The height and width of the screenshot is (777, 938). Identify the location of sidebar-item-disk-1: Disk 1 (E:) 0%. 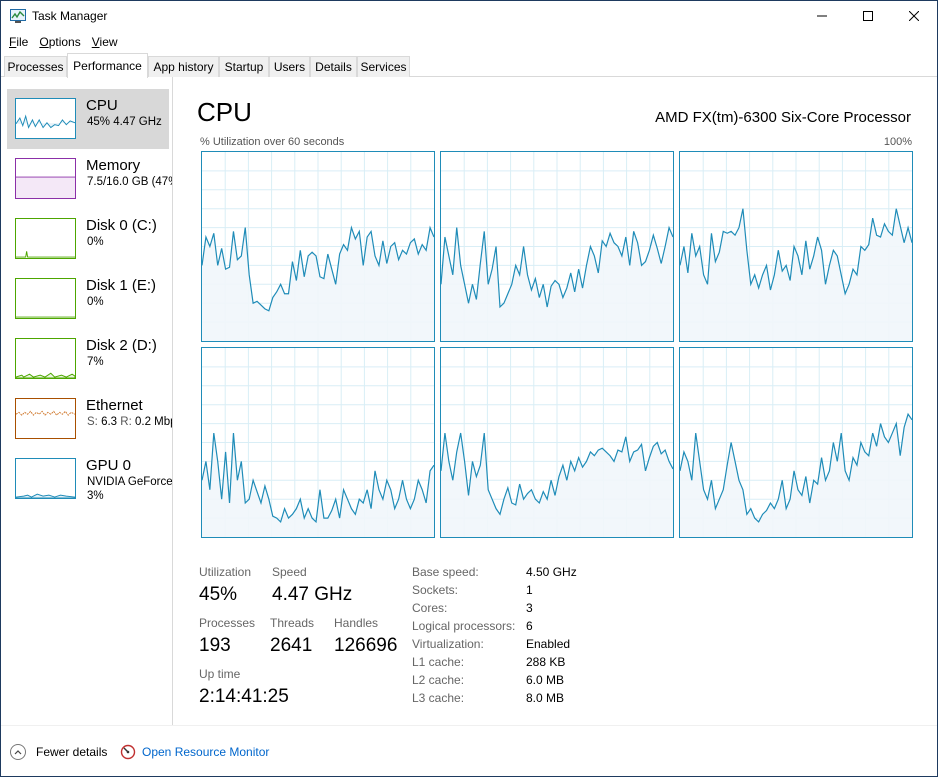
(88, 299).